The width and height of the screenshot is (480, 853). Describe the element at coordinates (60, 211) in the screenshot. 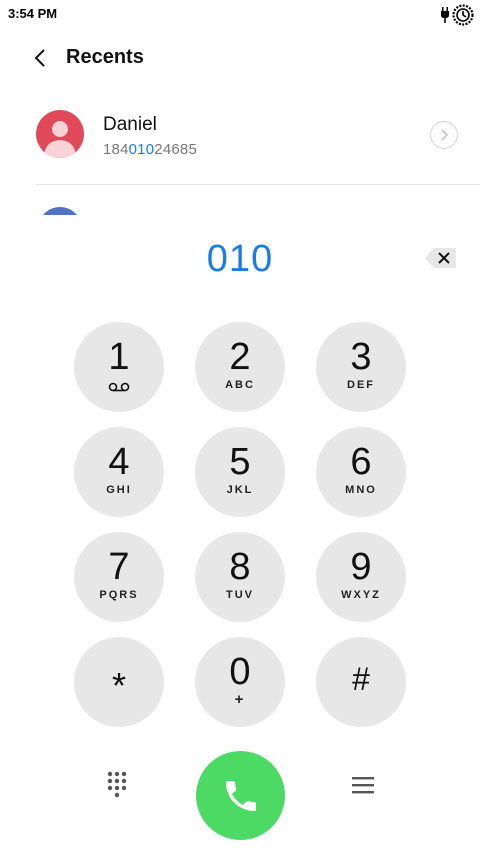

I see `avatar-partial` at that location.